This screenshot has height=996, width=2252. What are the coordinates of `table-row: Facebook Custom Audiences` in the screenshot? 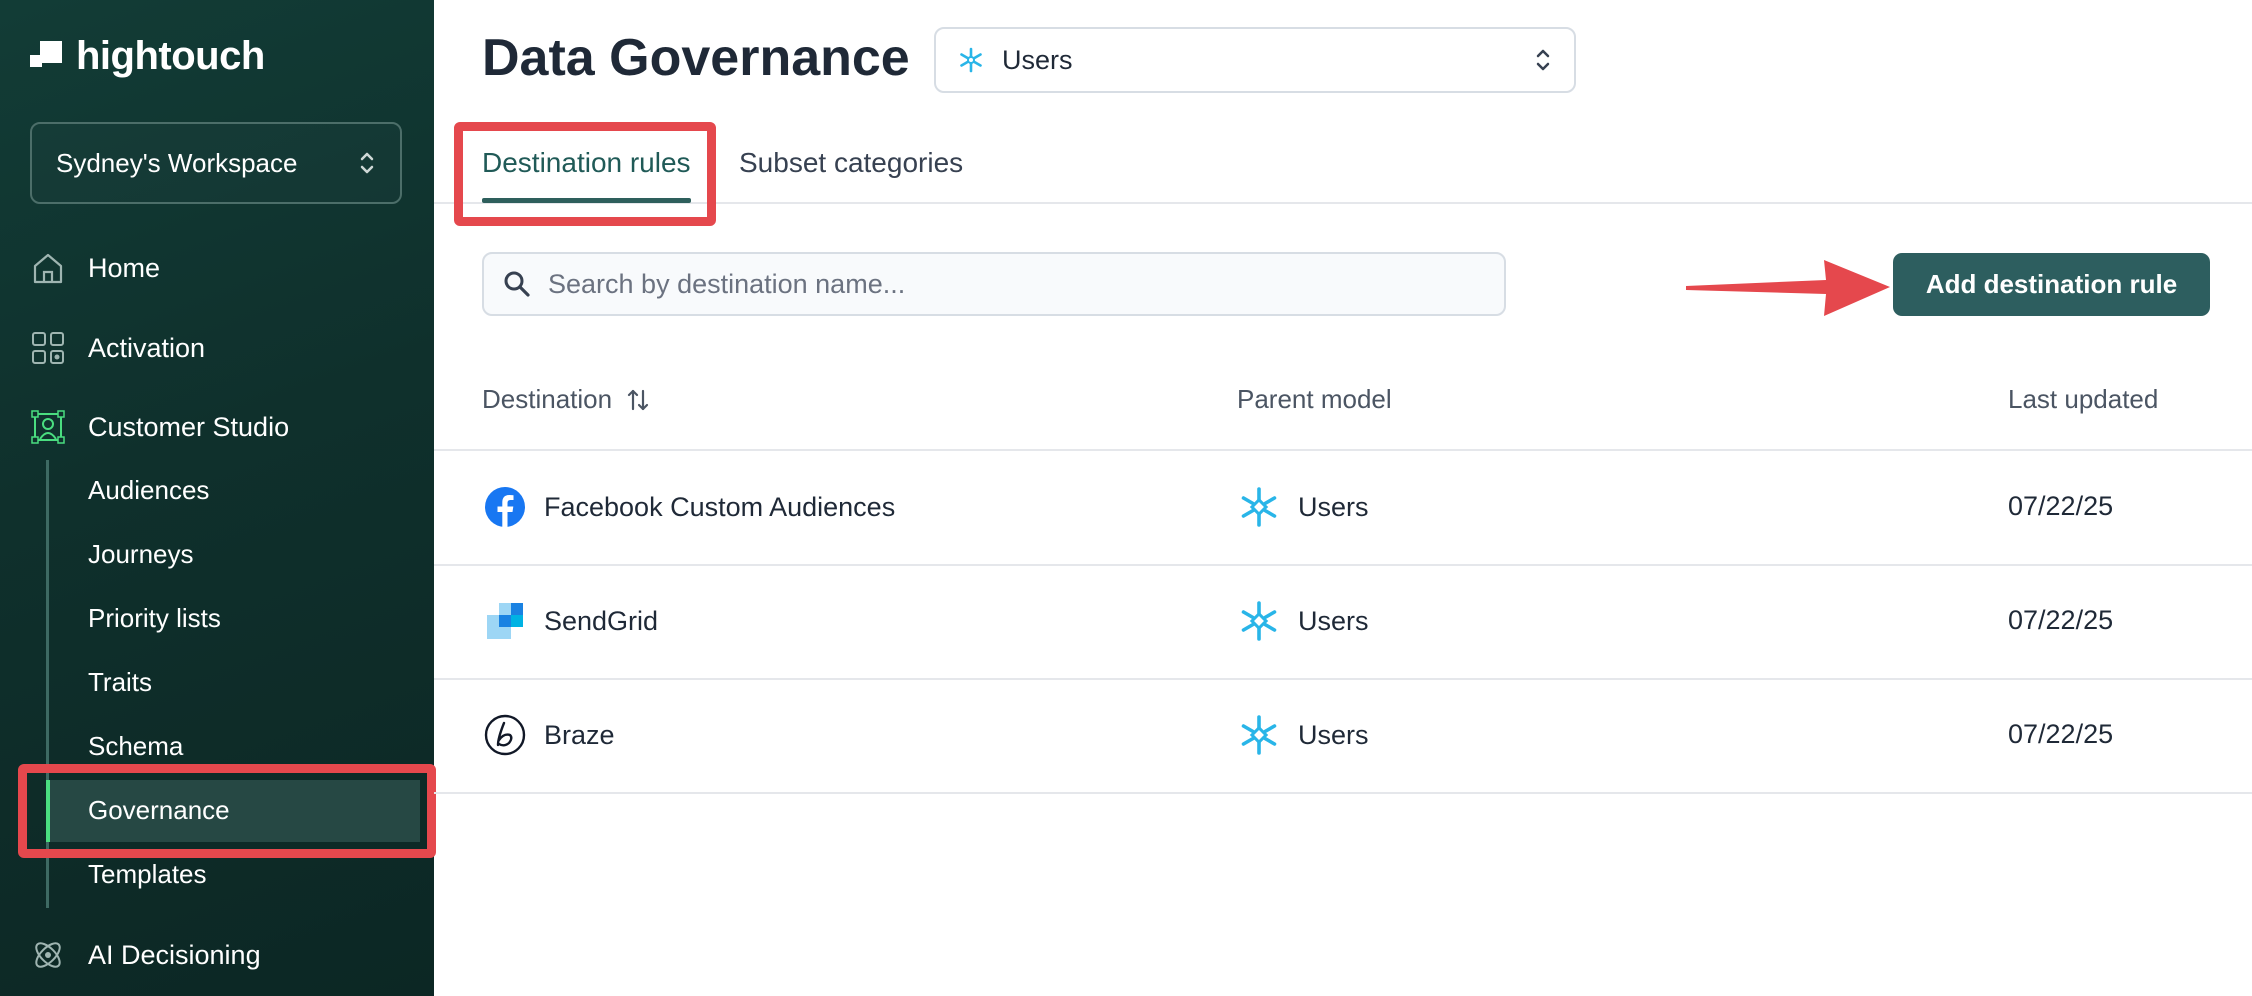 It's located at (689, 507).